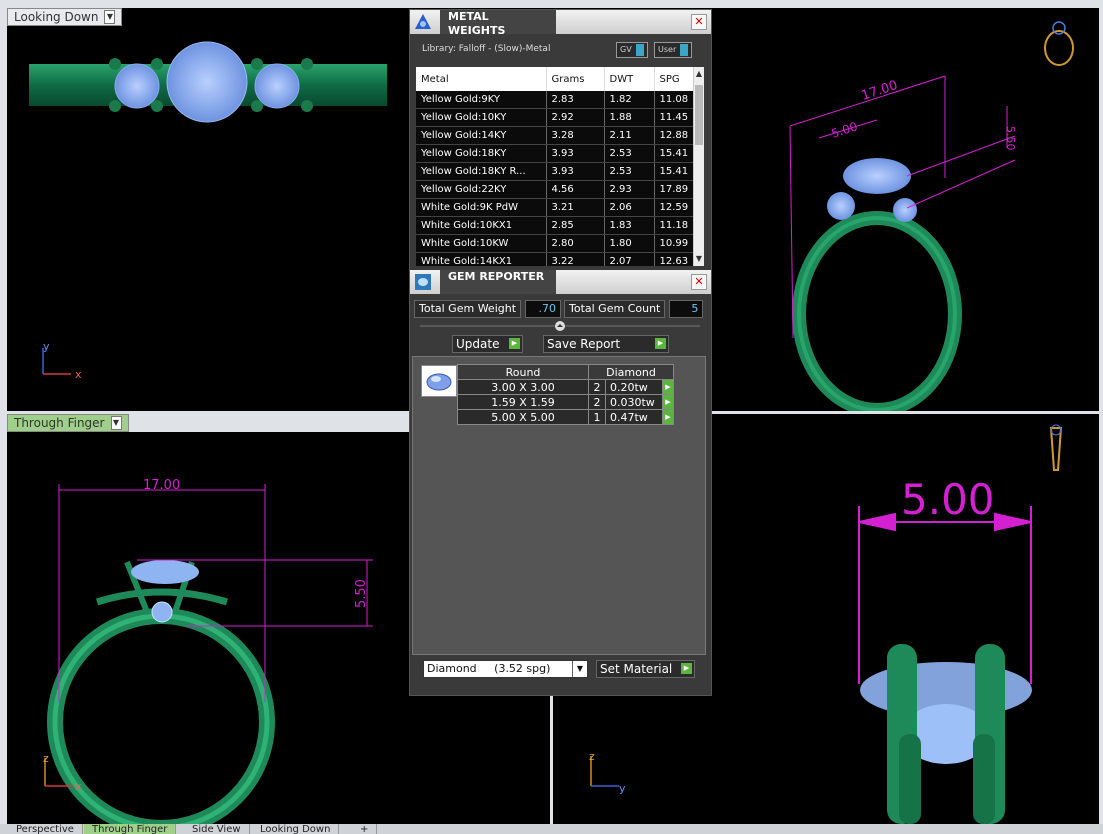 The image size is (1103, 834). Describe the element at coordinates (584, 344) in the screenshot. I see `save-report-button-label: Save Report` at that location.